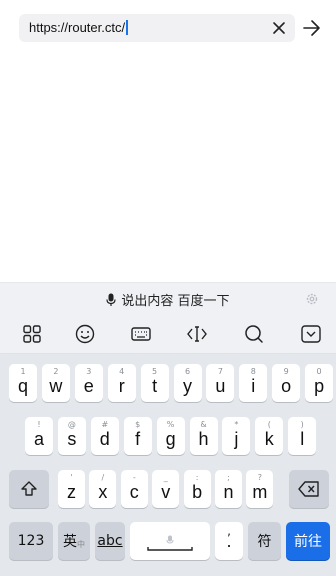 Image resolution: width=336 pixels, height=576 pixels. What do you see at coordinates (138, 424) in the screenshot?
I see `key-sub-label: $` at bounding box center [138, 424].